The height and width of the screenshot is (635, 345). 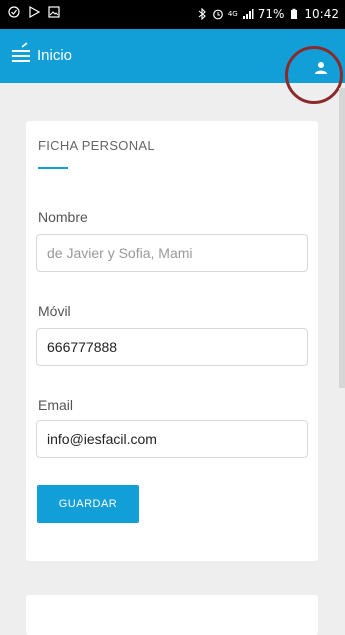 What do you see at coordinates (54, 311) in the screenshot?
I see `mobile-label: Móvil` at bounding box center [54, 311].